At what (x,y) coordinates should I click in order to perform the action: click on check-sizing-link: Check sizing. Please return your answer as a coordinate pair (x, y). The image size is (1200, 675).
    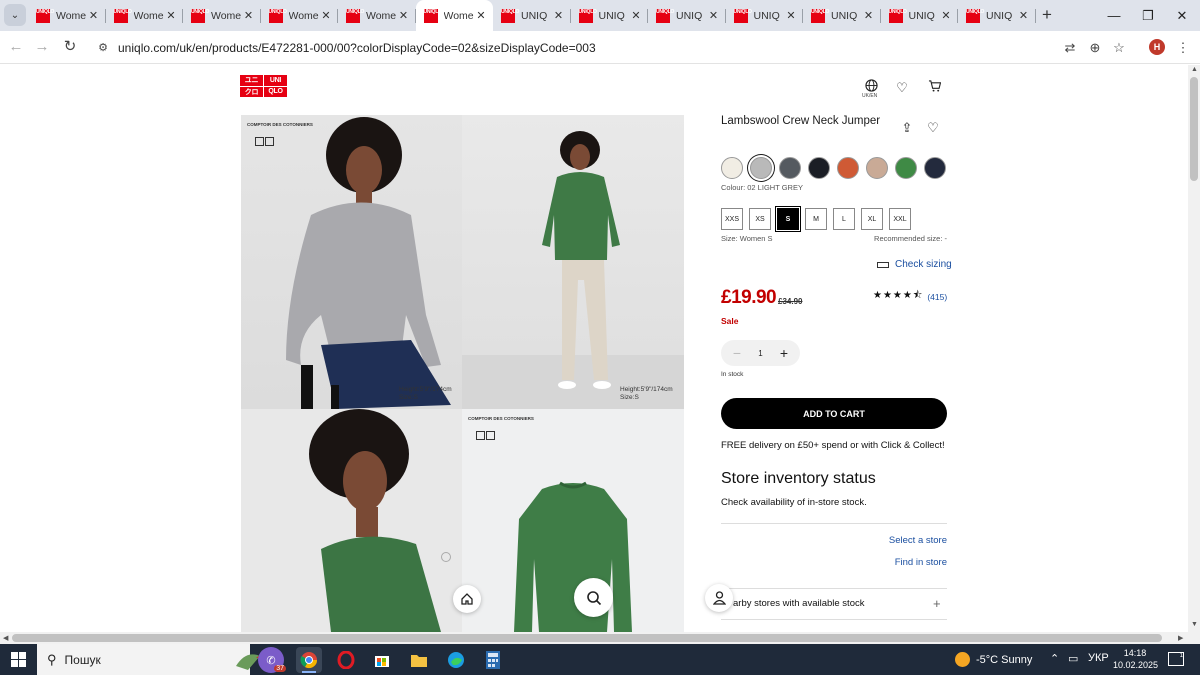
    Looking at the image, I should click on (914, 264).